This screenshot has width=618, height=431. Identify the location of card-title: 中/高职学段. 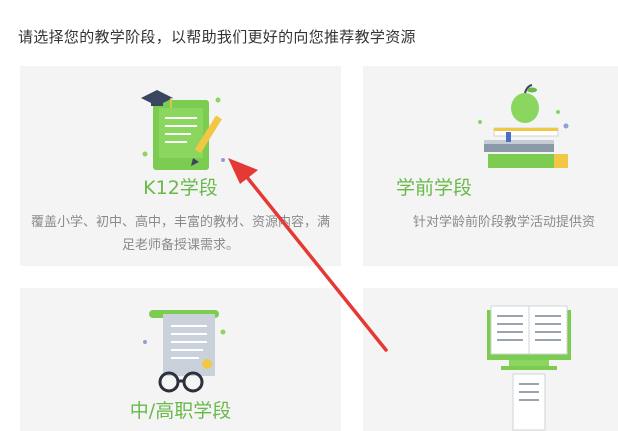
(180, 411).